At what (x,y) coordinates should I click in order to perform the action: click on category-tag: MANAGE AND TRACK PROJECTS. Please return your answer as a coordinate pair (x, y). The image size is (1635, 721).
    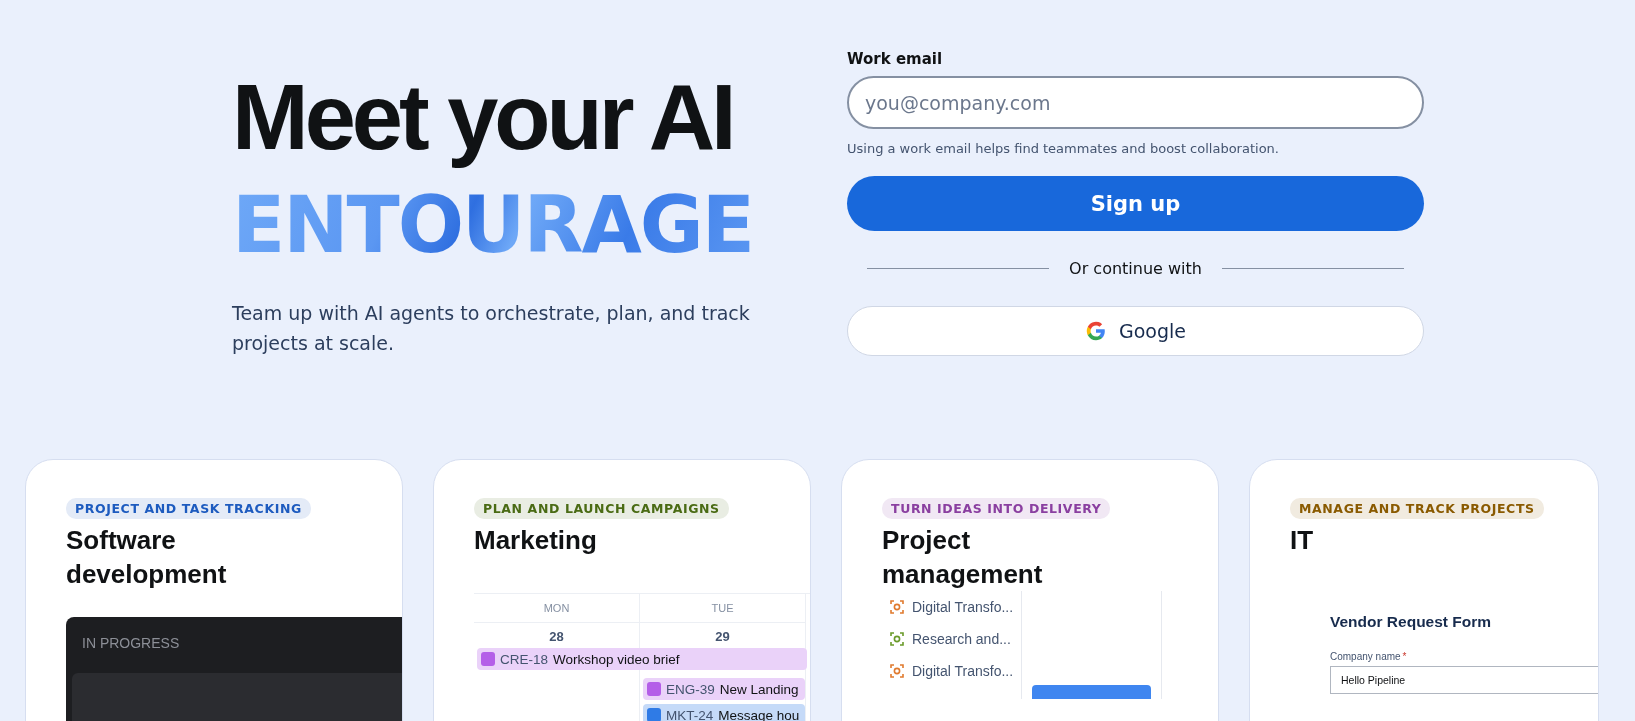
    Looking at the image, I should click on (1417, 508).